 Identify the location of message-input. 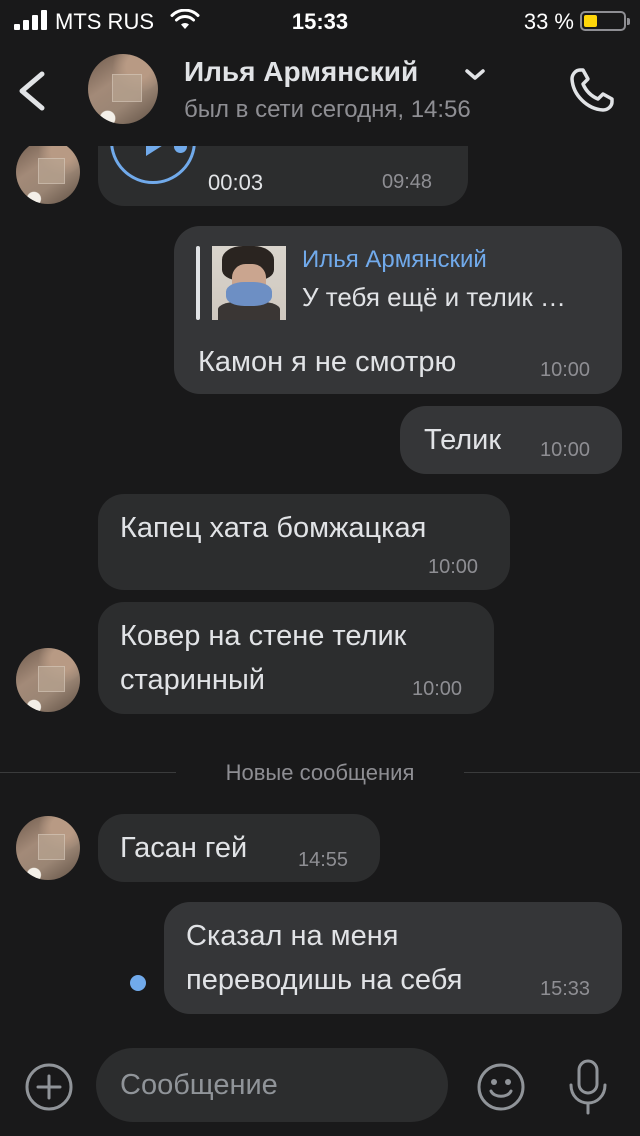
(272, 1085).